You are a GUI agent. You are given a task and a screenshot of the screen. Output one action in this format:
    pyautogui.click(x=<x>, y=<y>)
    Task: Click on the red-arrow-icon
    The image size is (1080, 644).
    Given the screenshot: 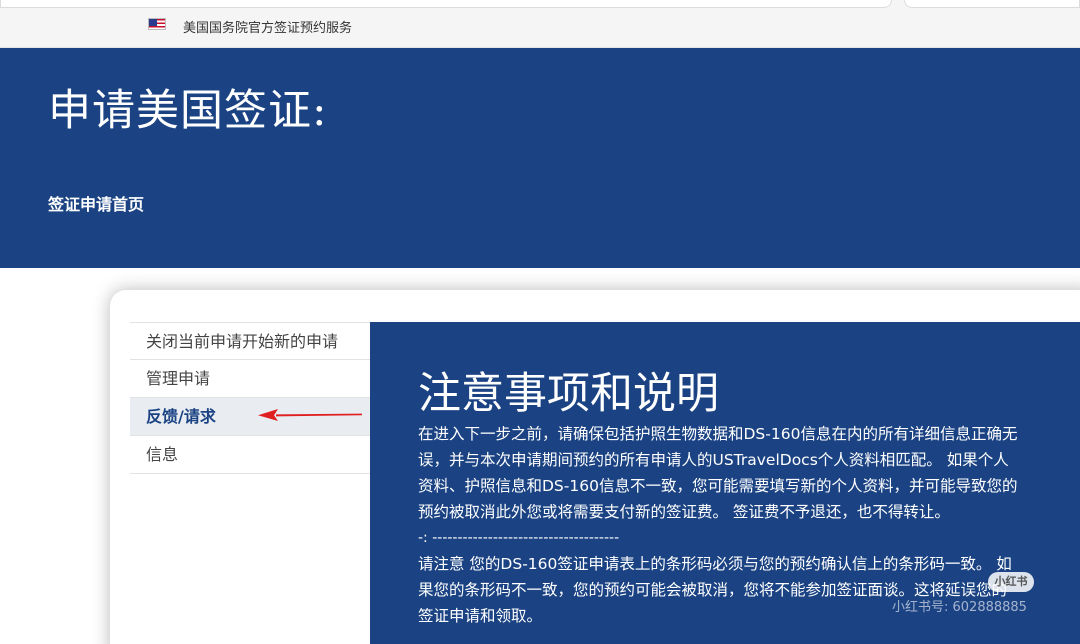 What is the action you would take?
    pyautogui.click(x=310, y=415)
    